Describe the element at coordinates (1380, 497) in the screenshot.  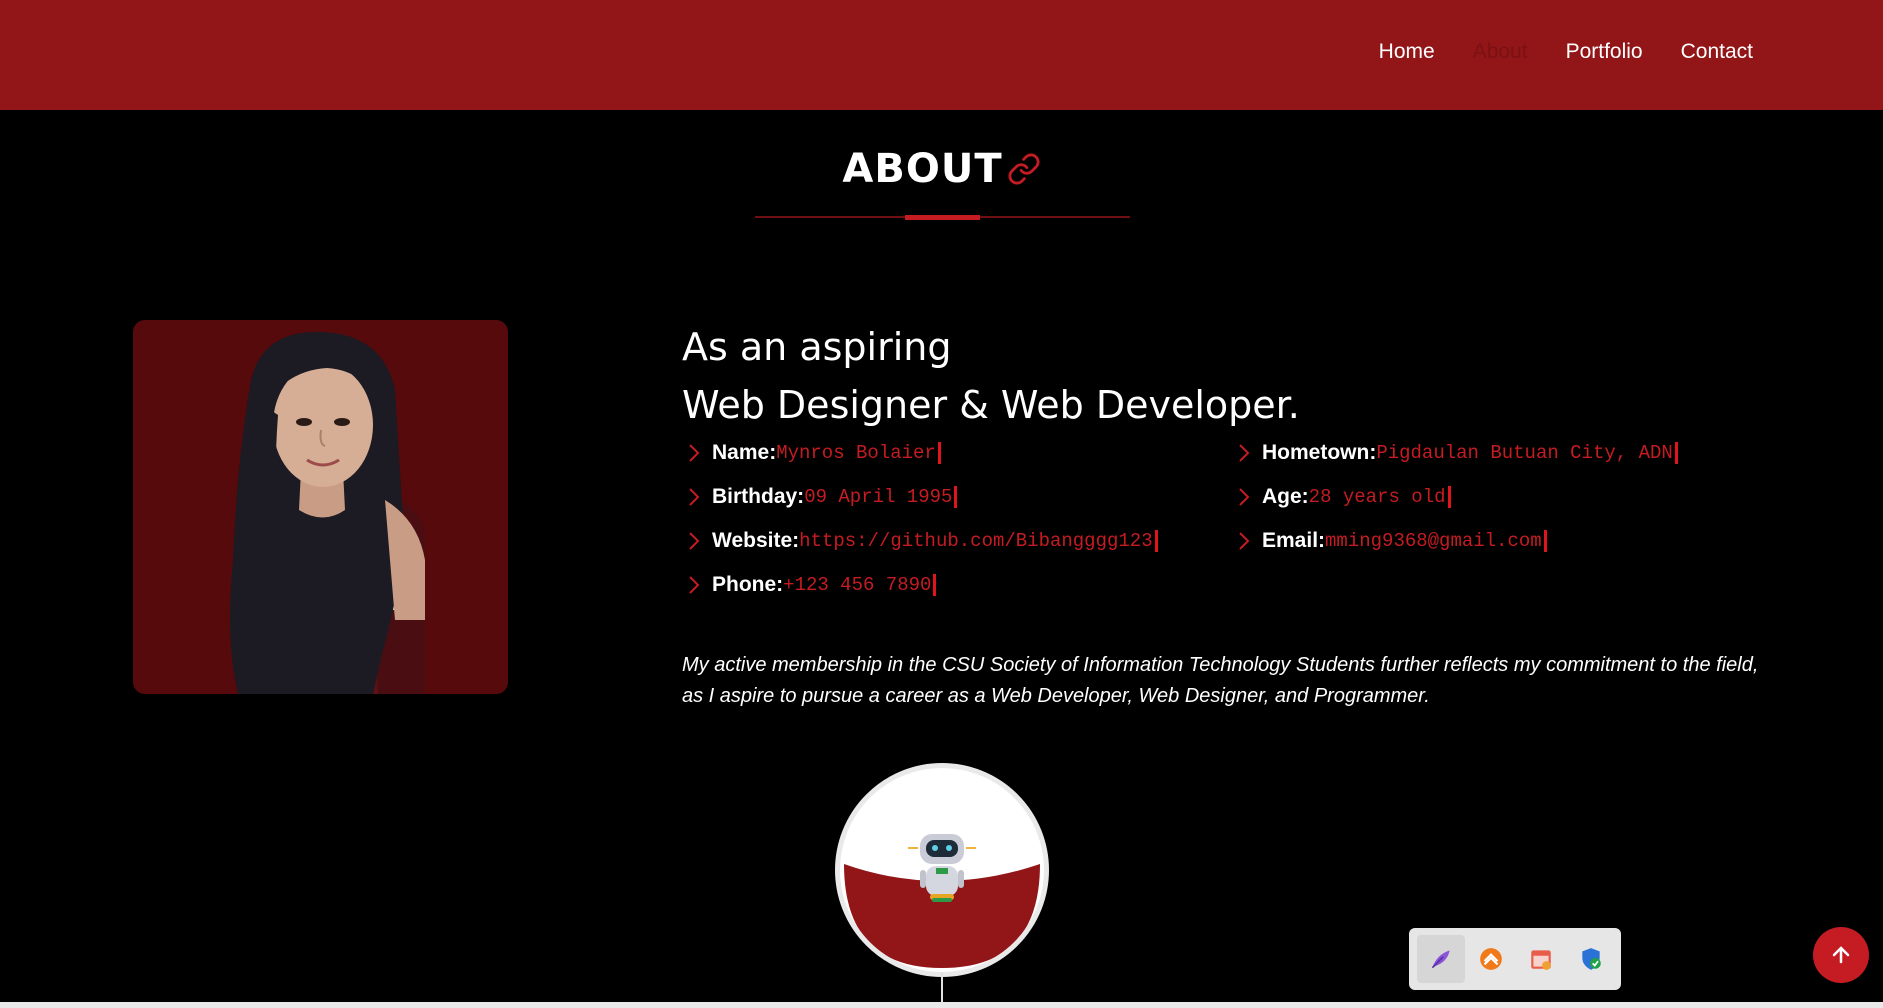
I see `info-value: 28 years old` at that location.